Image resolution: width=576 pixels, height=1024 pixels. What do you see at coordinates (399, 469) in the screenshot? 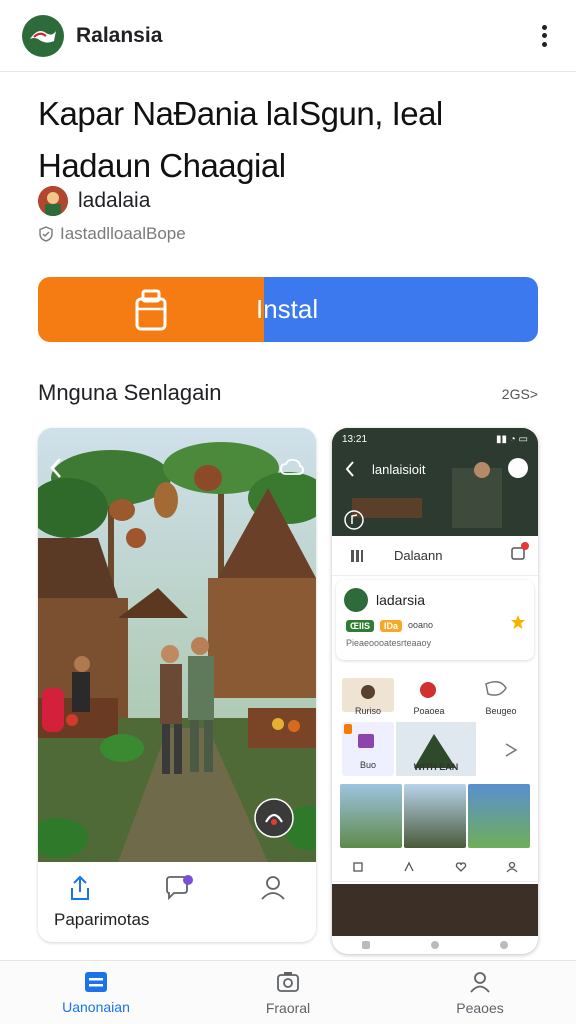
I see `phone-header-title: lanlaisioit` at bounding box center [399, 469].